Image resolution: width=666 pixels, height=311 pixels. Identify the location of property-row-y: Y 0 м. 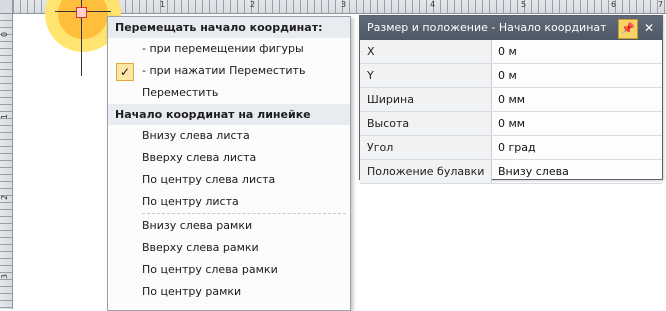
(511, 76).